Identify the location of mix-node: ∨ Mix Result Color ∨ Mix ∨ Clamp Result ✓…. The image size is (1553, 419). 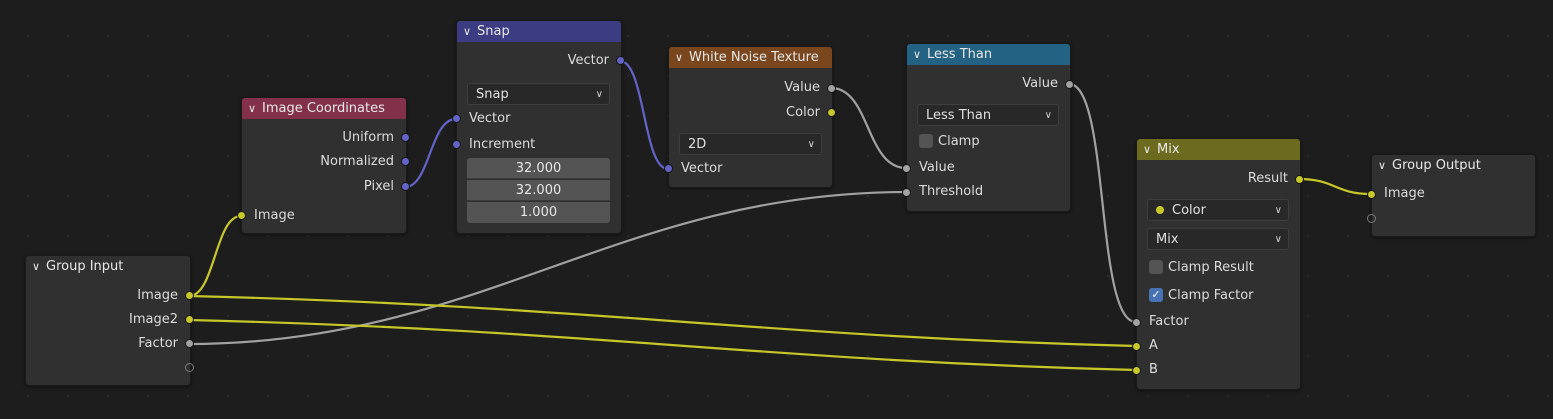
(1218, 264).